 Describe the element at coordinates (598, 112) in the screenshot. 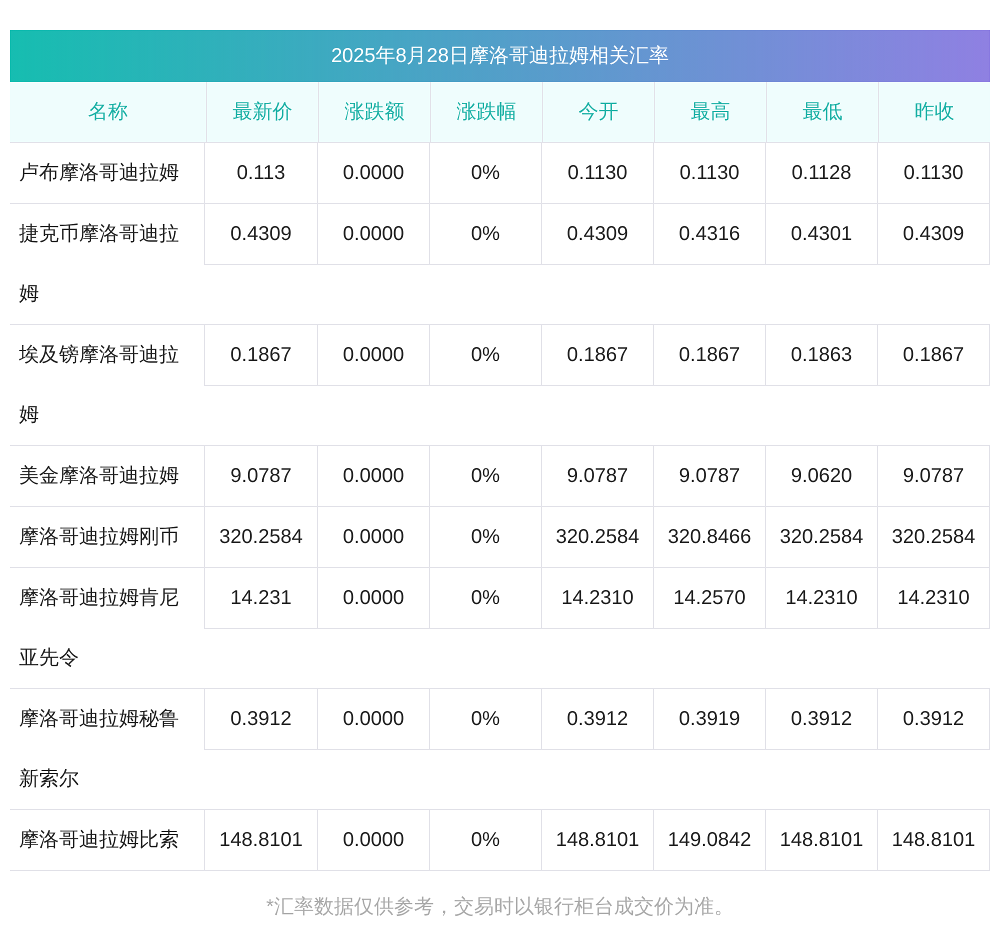

I see `column-header: 今开` at that location.